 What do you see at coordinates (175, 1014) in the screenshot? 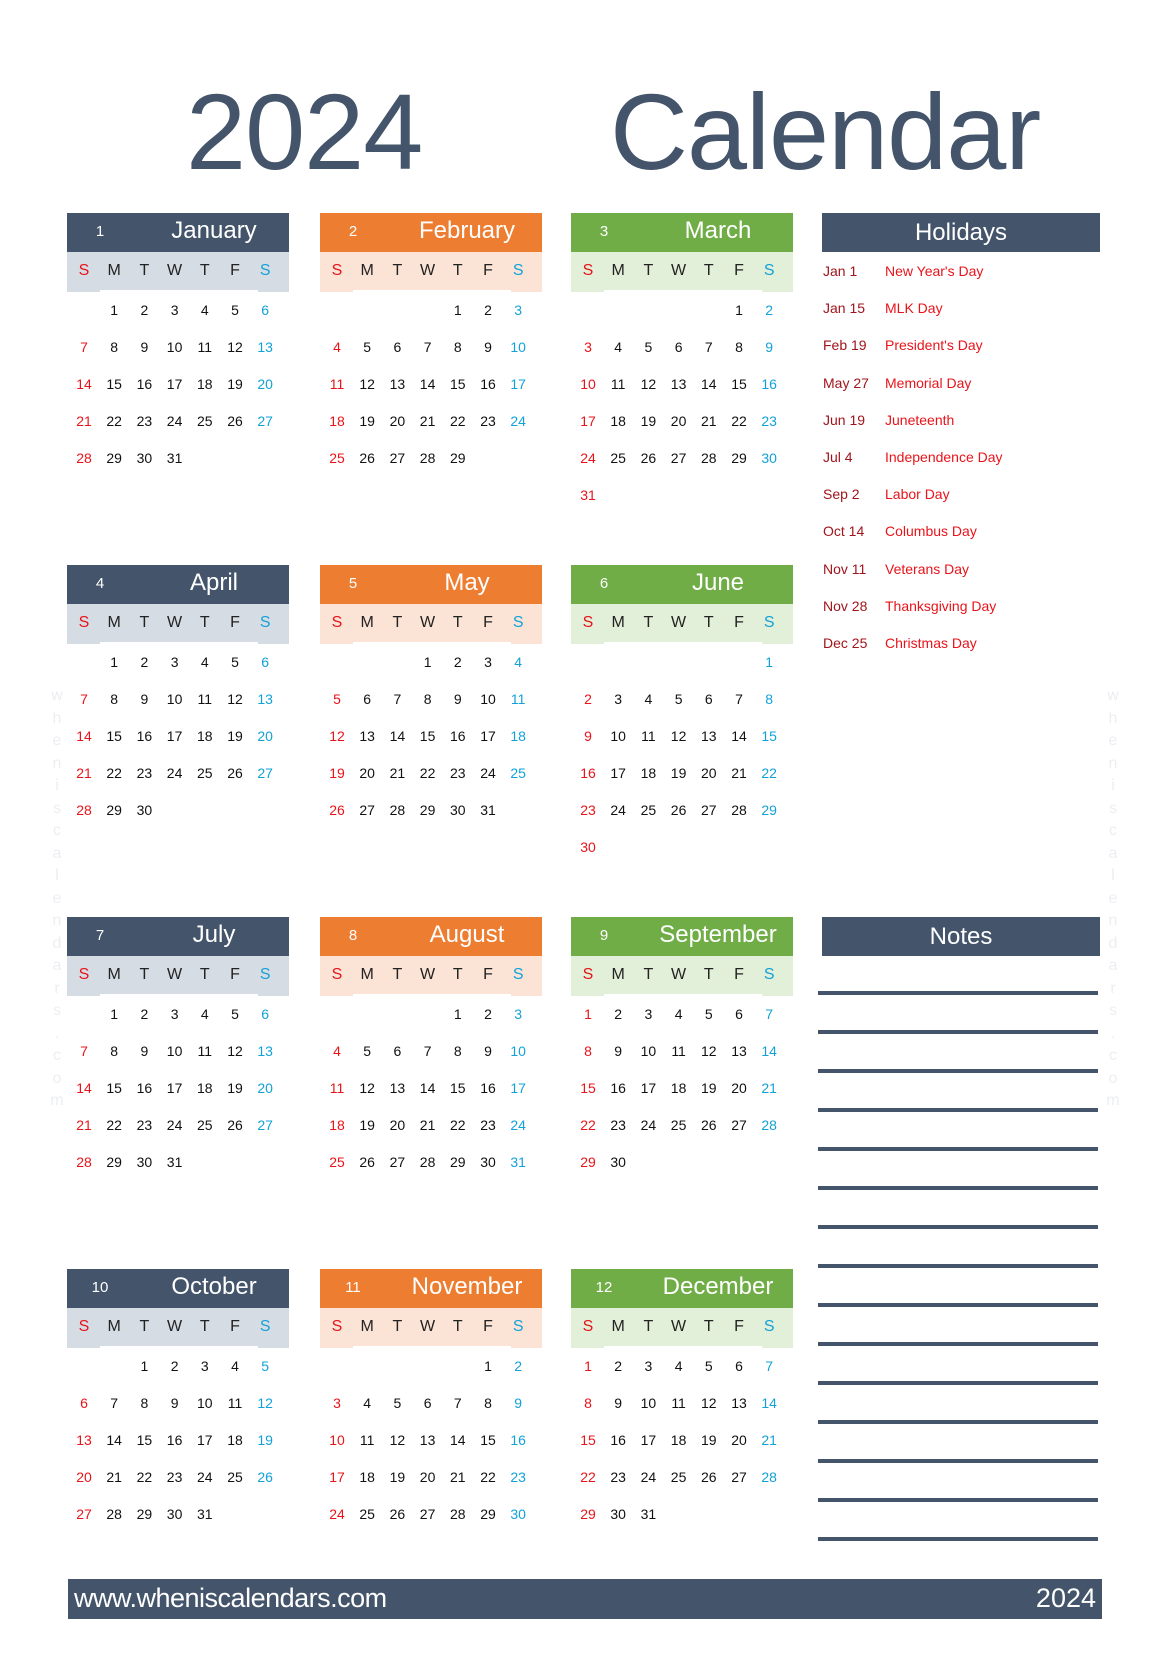
I see `day-cell: 3` at bounding box center [175, 1014].